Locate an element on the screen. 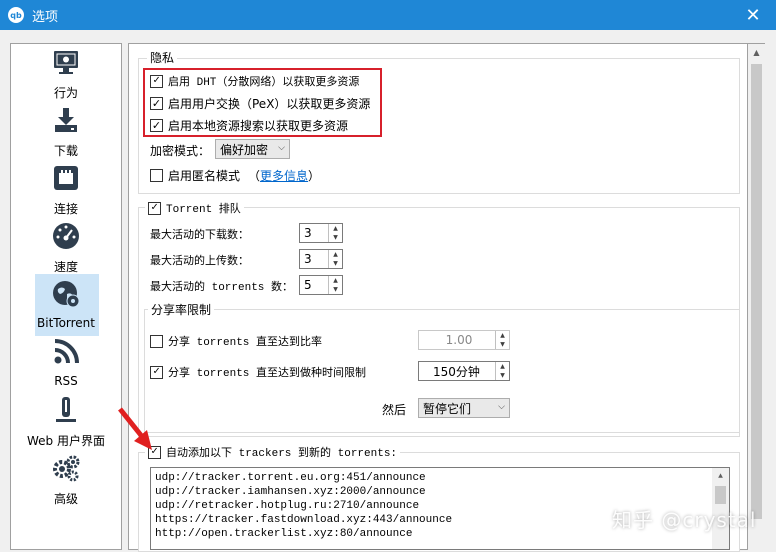 Image resolution: width=776 pixels, height=552 pixels. sidebar-item-connection: 连接 is located at coordinates (66, 191).